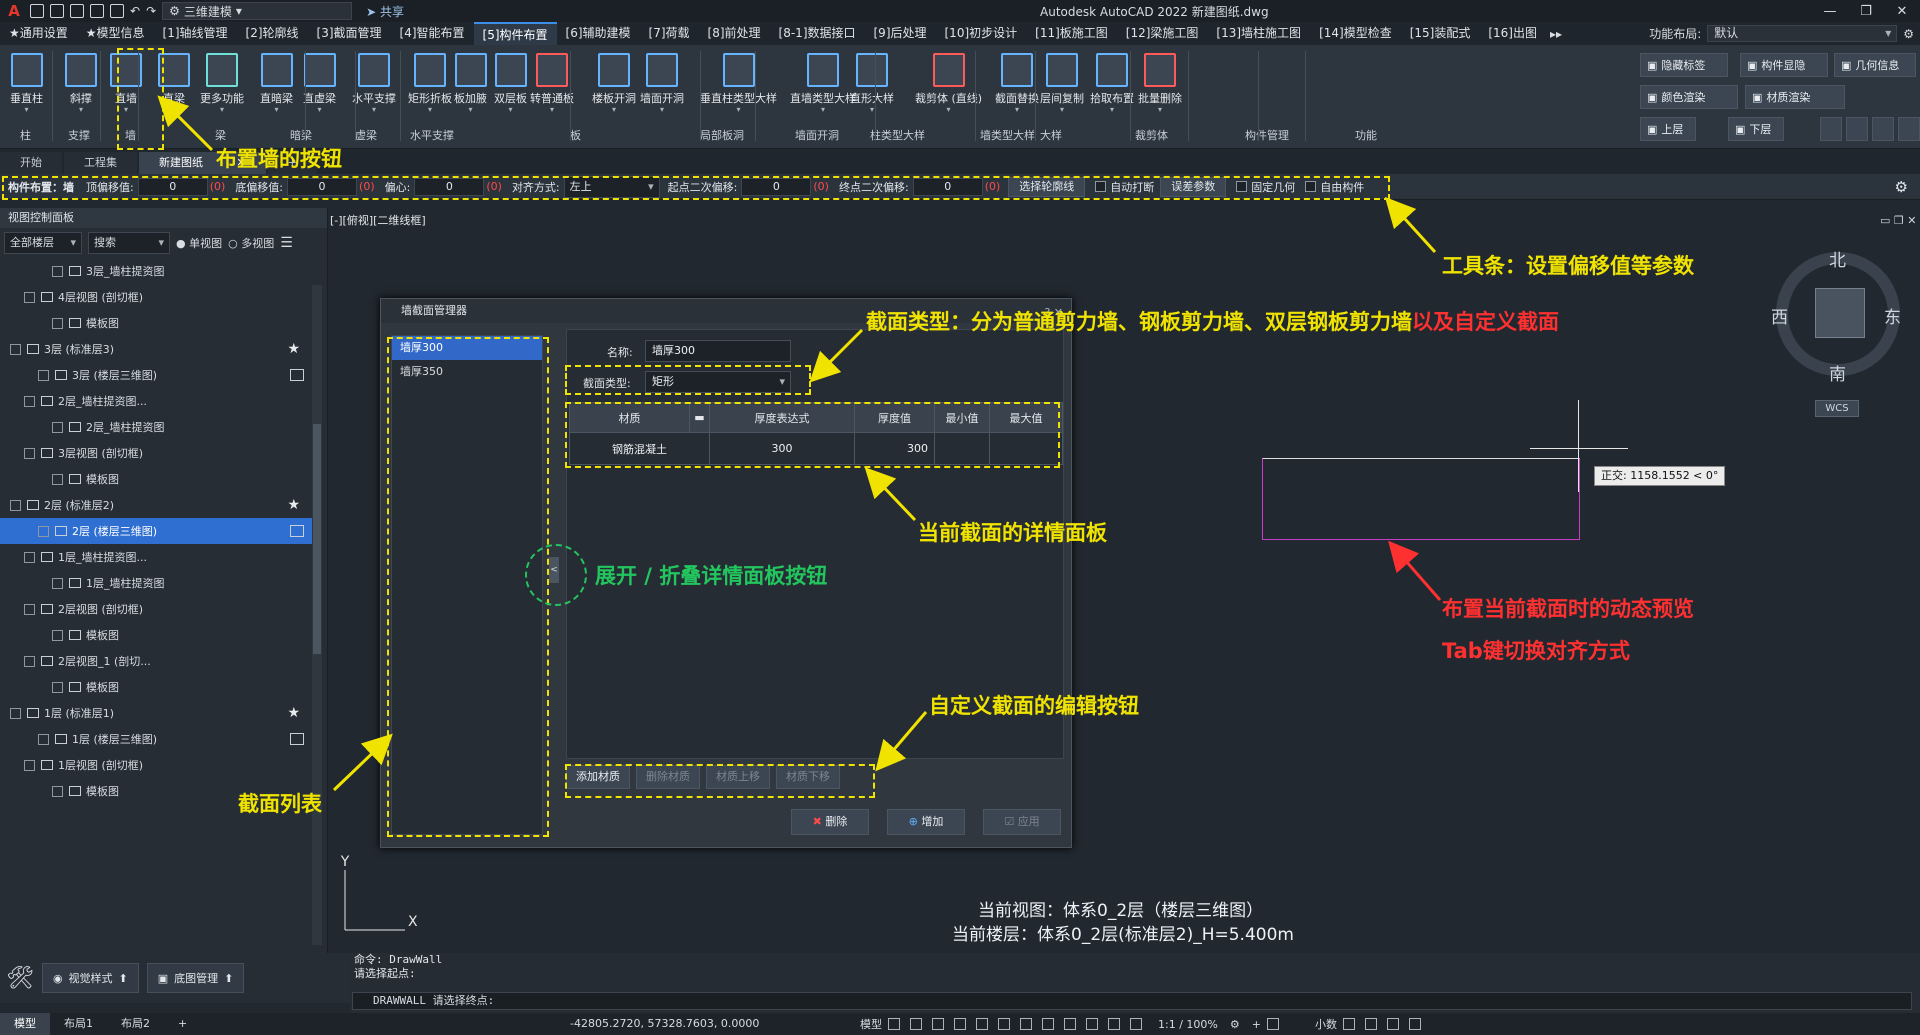 The height and width of the screenshot is (1035, 1920). Describe the element at coordinates (1136, 1024) in the screenshot. I see `annotation-visibility-icon` at that location.